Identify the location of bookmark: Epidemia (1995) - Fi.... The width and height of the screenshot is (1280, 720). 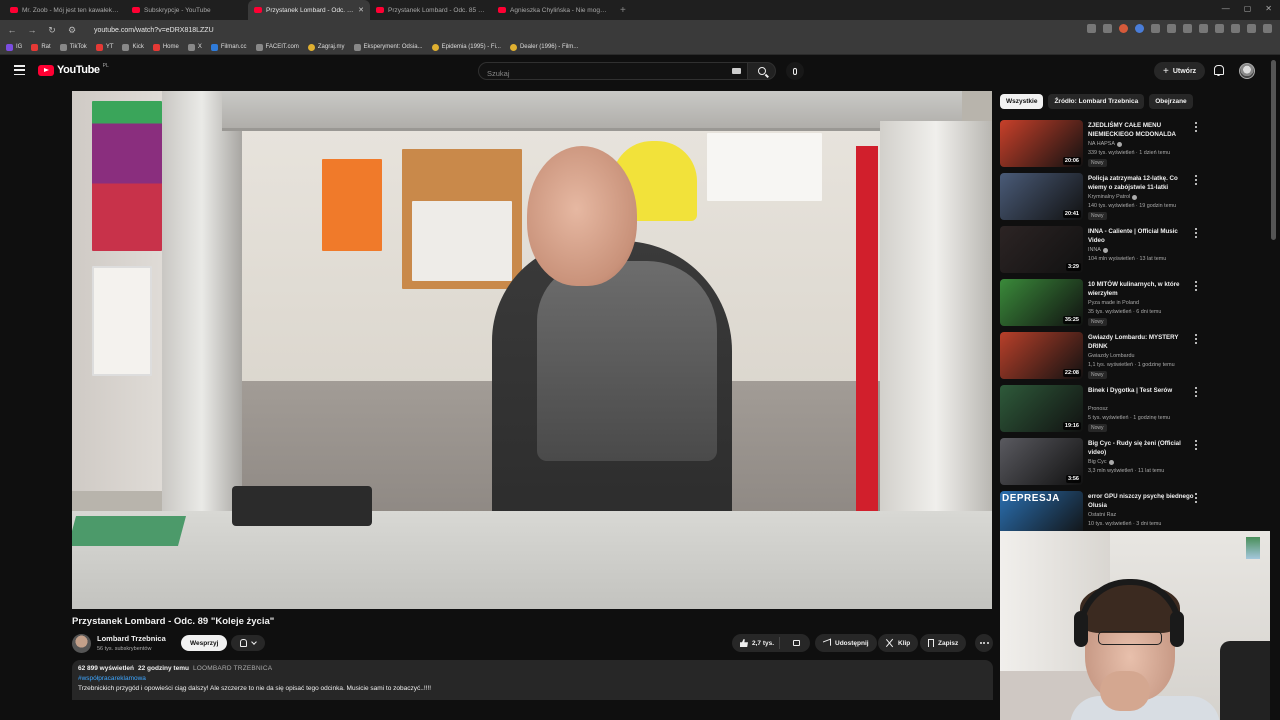
(466, 47).